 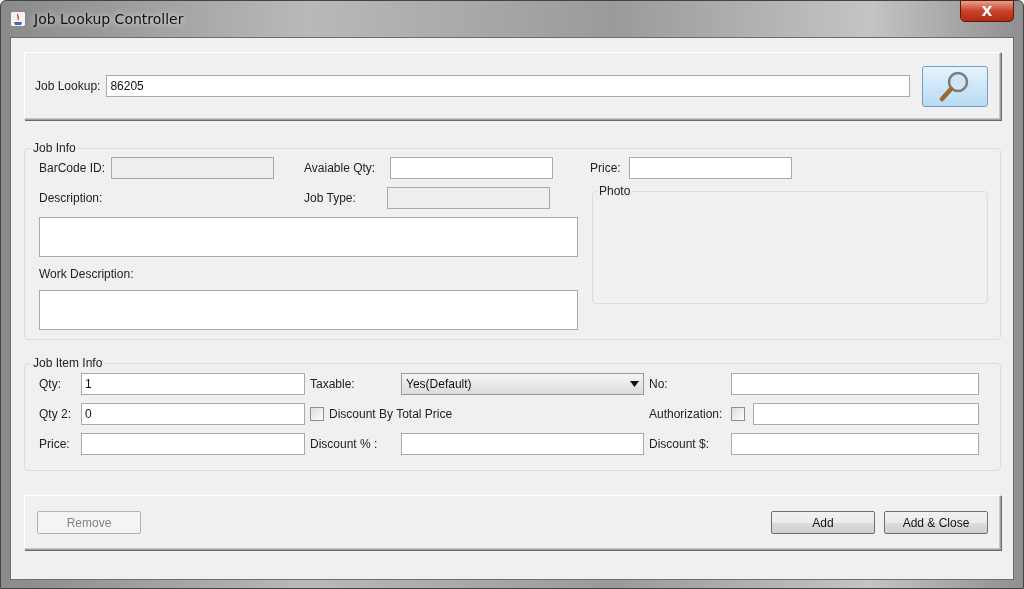 I want to click on field-label: Avaiable Qty:, so click(x=340, y=168).